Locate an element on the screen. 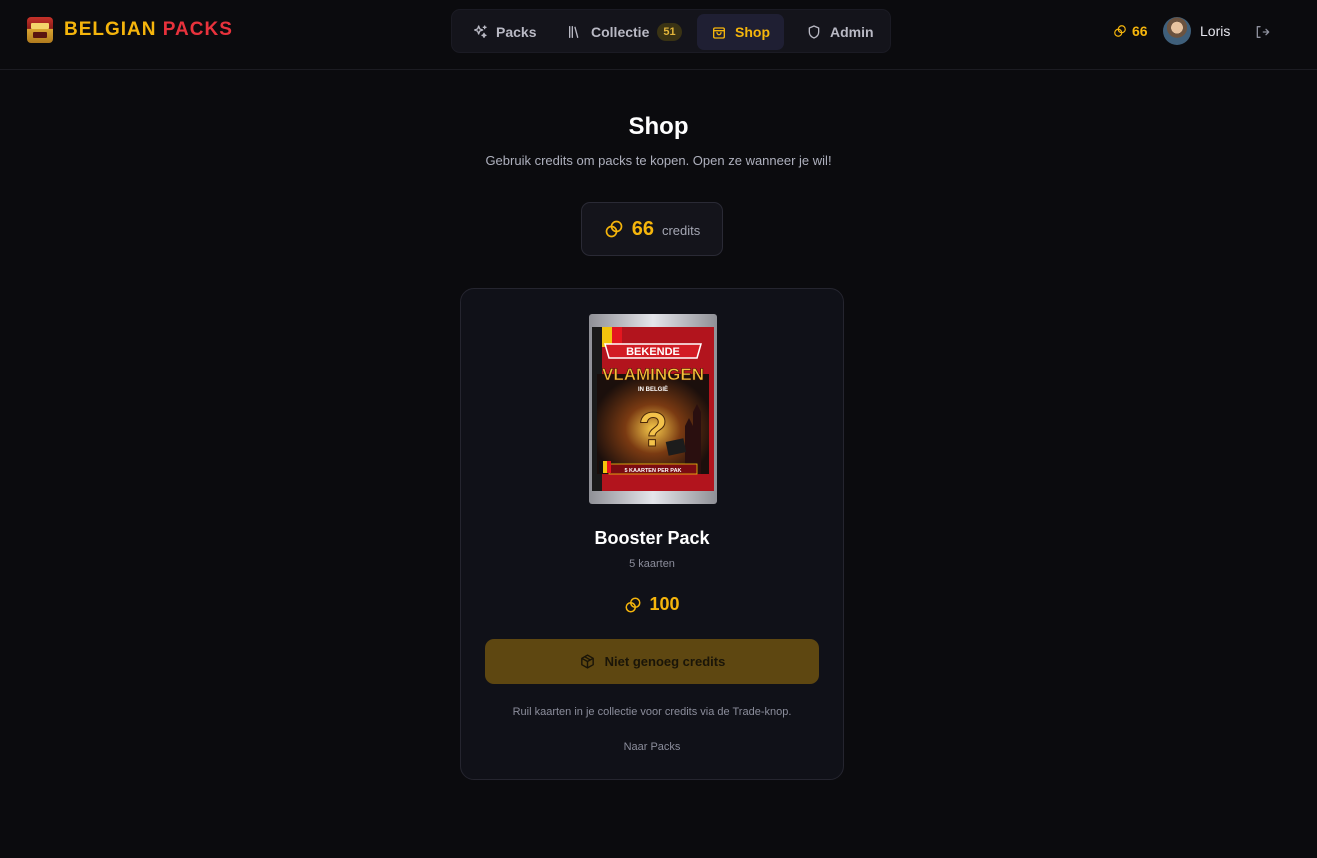 The height and width of the screenshot is (858, 1317). brand-name: BELGIAN PACKS is located at coordinates (148, 30).